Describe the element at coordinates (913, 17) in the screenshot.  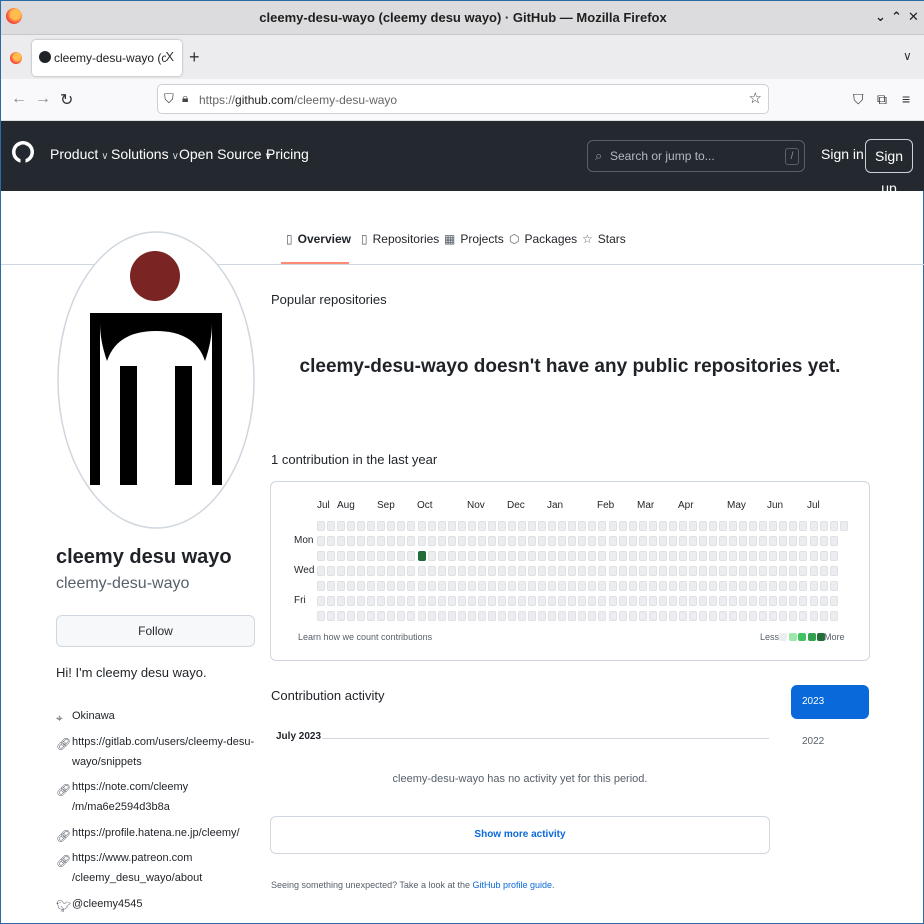
I see `close-window-button: ✕` at that location.